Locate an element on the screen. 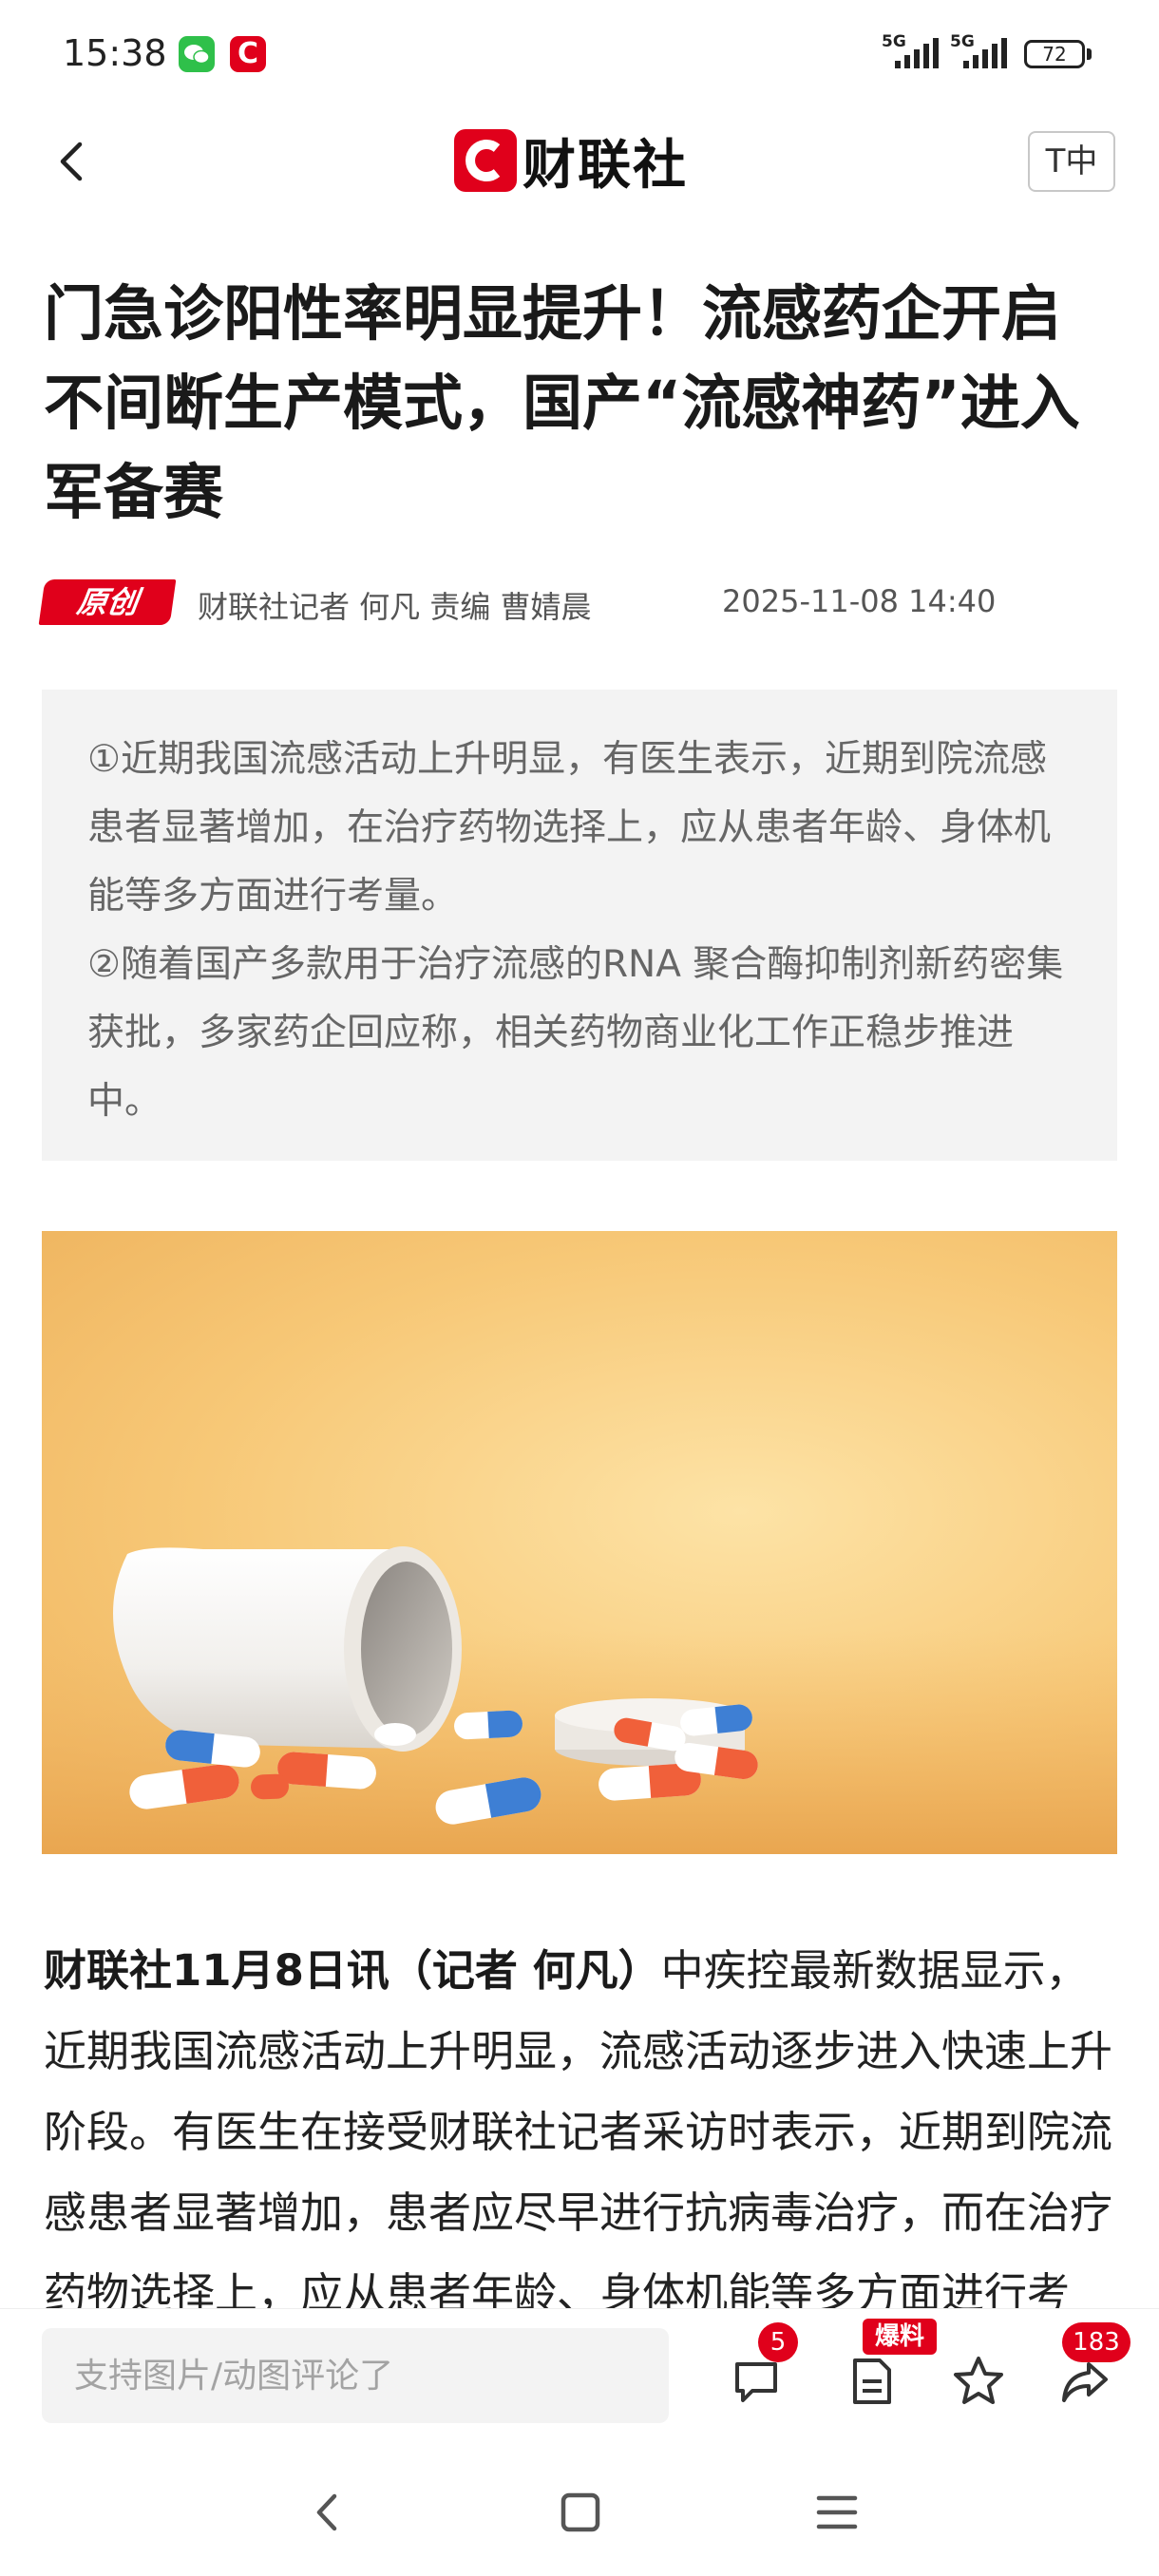 The image size is (1159, 2576). article-title: 门急诊阳性率明显提升！流感药企开启不间断生产模式，国产“流感神药”进入军备赛 is located at coordinates (562, 403).